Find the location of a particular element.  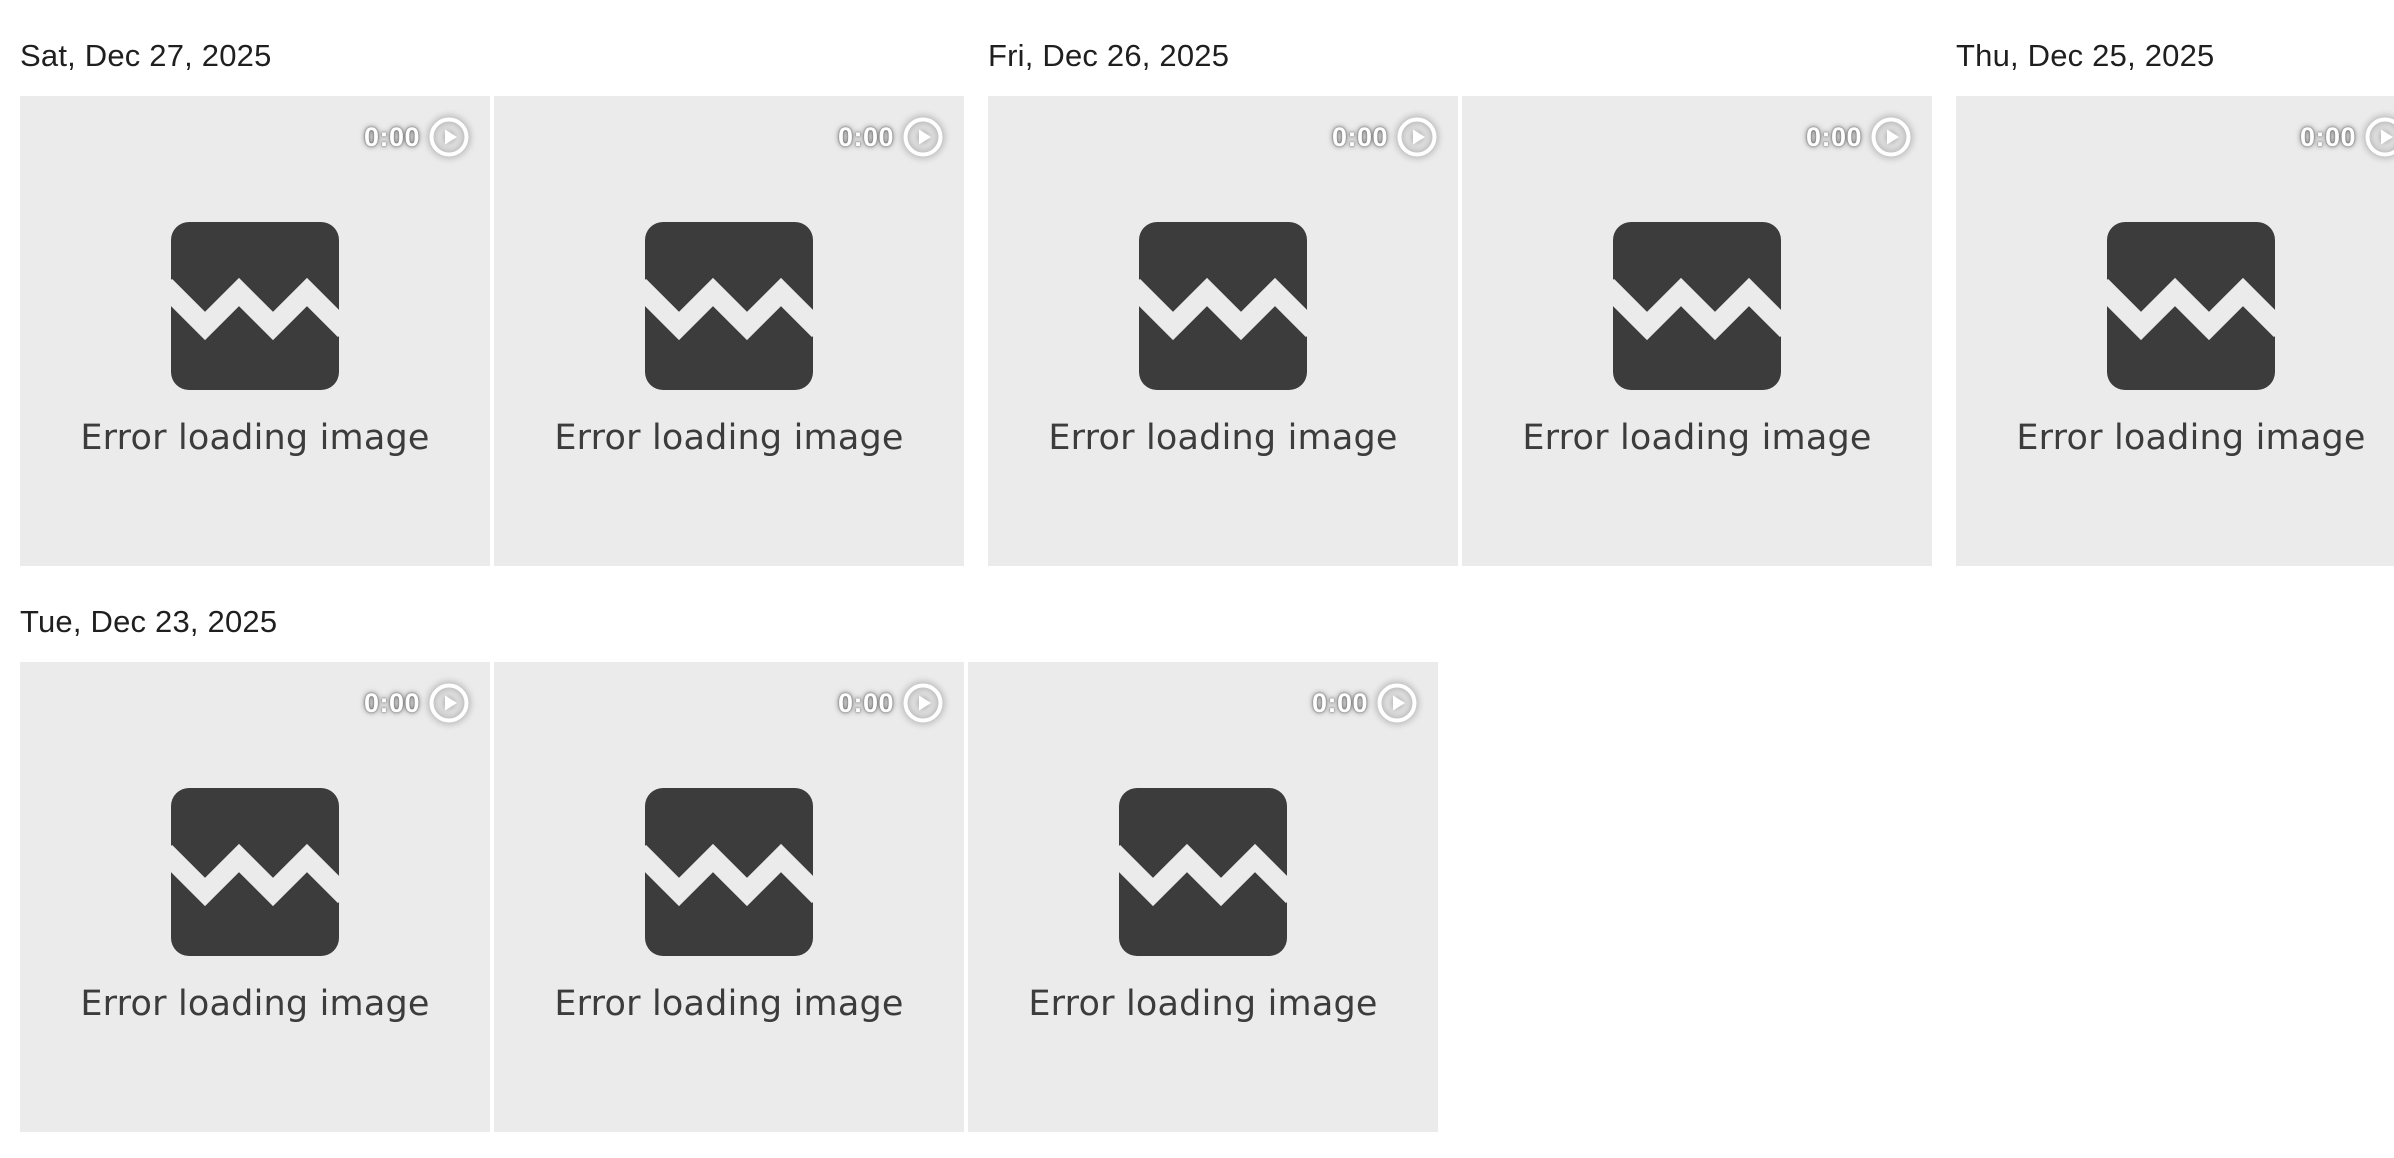

date-heading: Sat, Dec 27, 2025 is located at coordinates (146, 55).